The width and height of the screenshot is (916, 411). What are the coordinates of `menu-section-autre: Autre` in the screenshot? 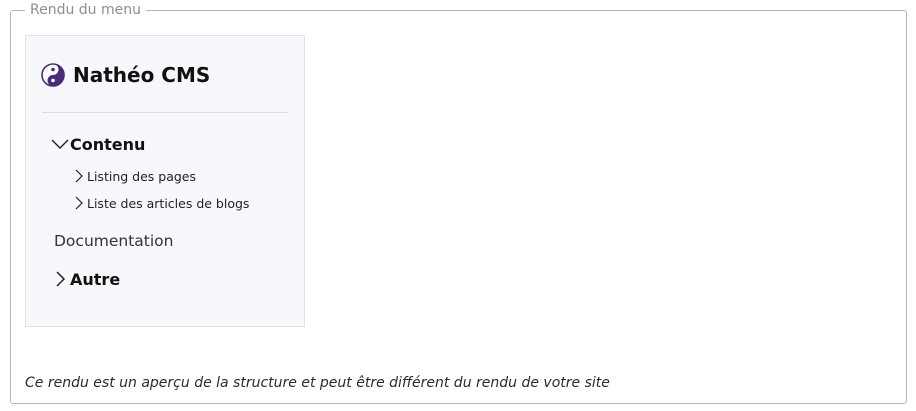 It's located at (87, 279).